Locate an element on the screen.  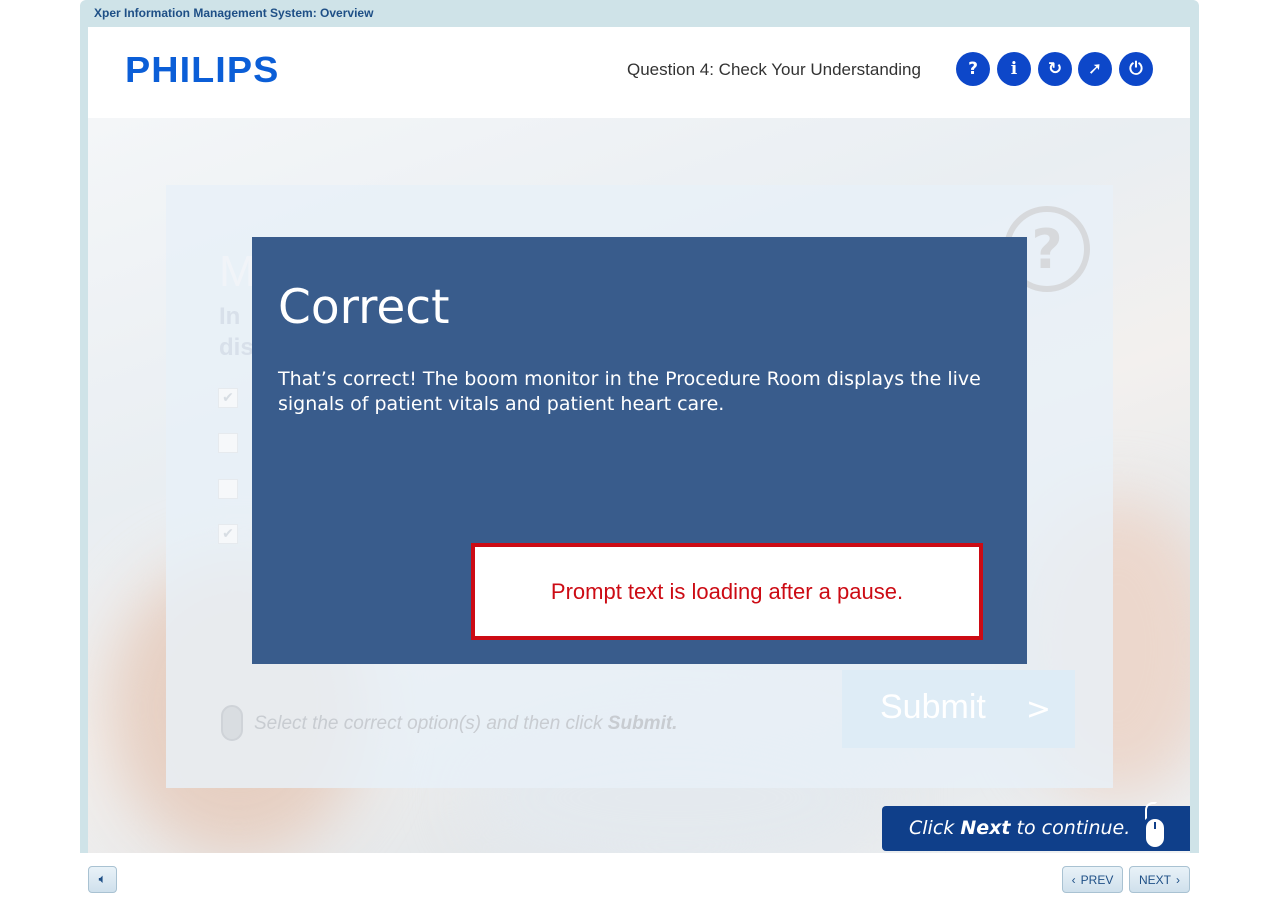
speaker-icon: 🔈︎ is located at coordinates (102, 879).